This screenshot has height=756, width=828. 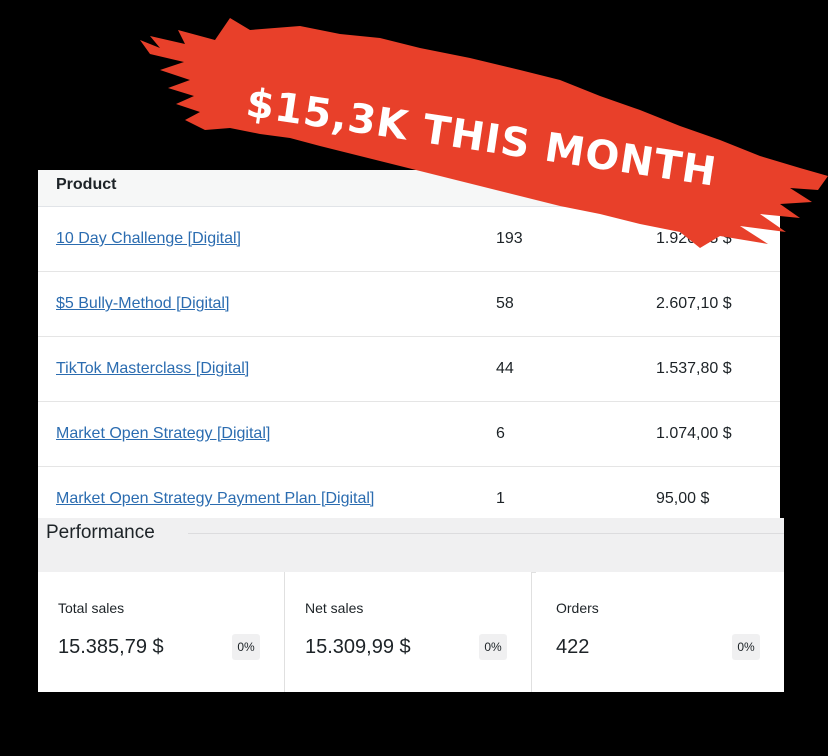 I want to click on performance-title: Performance, so click(x=100, y=532).